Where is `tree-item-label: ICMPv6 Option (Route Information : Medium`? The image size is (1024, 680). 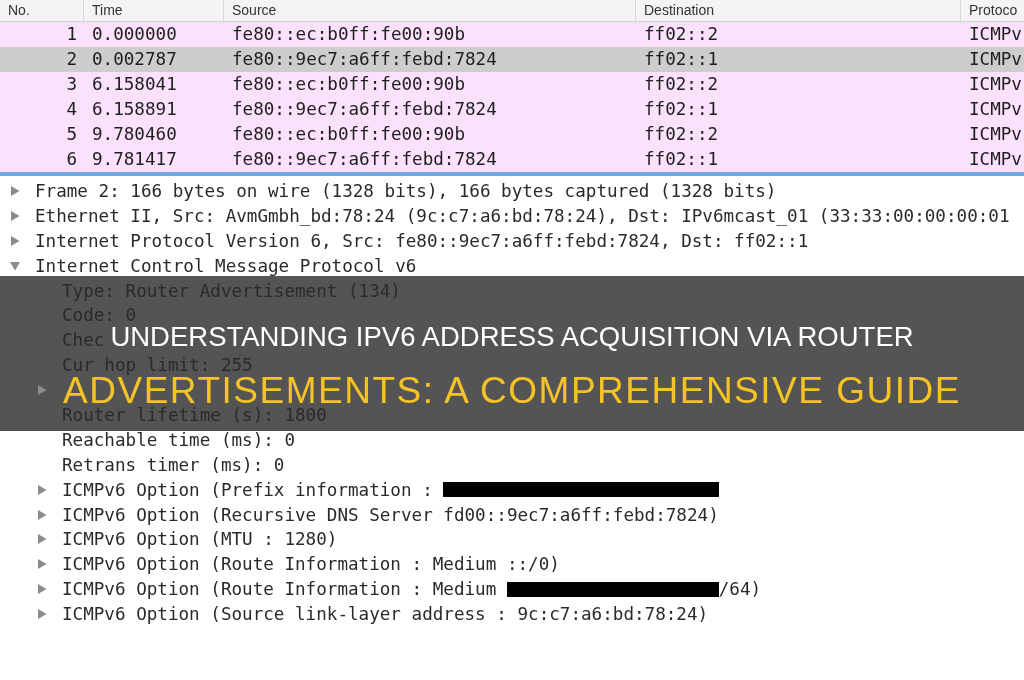
tree-item-label: ICMPv6 Option (Route Information : Medium is located at coordinates (279, 589).